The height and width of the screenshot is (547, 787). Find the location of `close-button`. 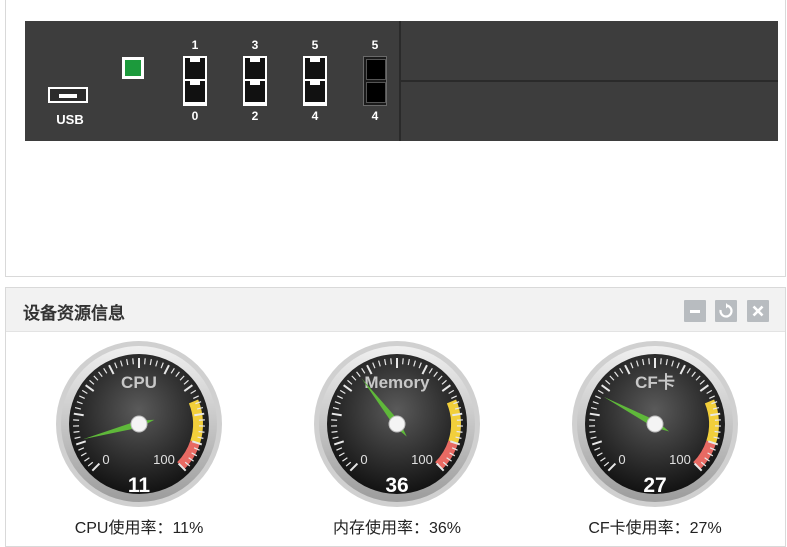

close-button is located at coordinates (758, 311).